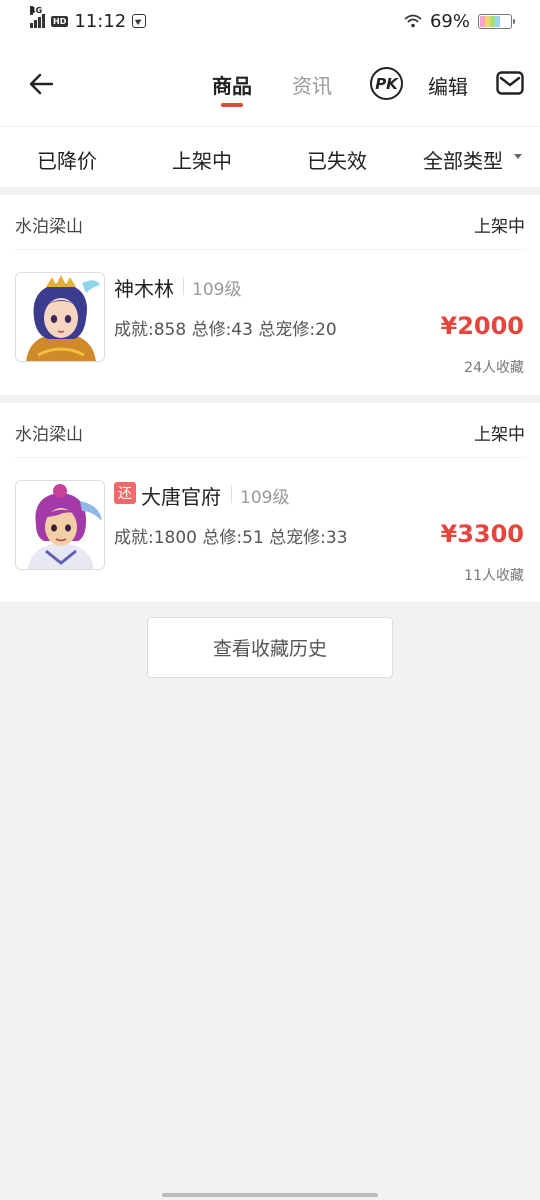  What do you see at coordinates (494, 368) in the screenshot?
I see `favorite-count: 24人收藏` at bounding box center [494, 368].